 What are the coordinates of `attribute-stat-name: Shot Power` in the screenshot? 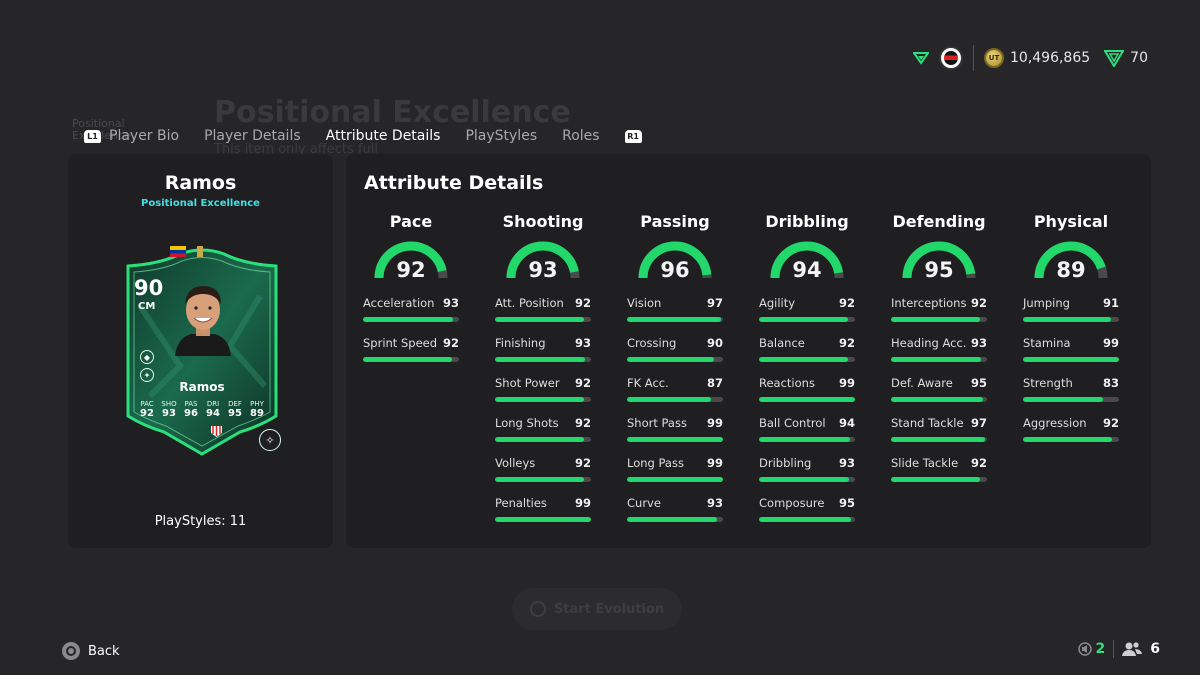 It's located at (527, 383).